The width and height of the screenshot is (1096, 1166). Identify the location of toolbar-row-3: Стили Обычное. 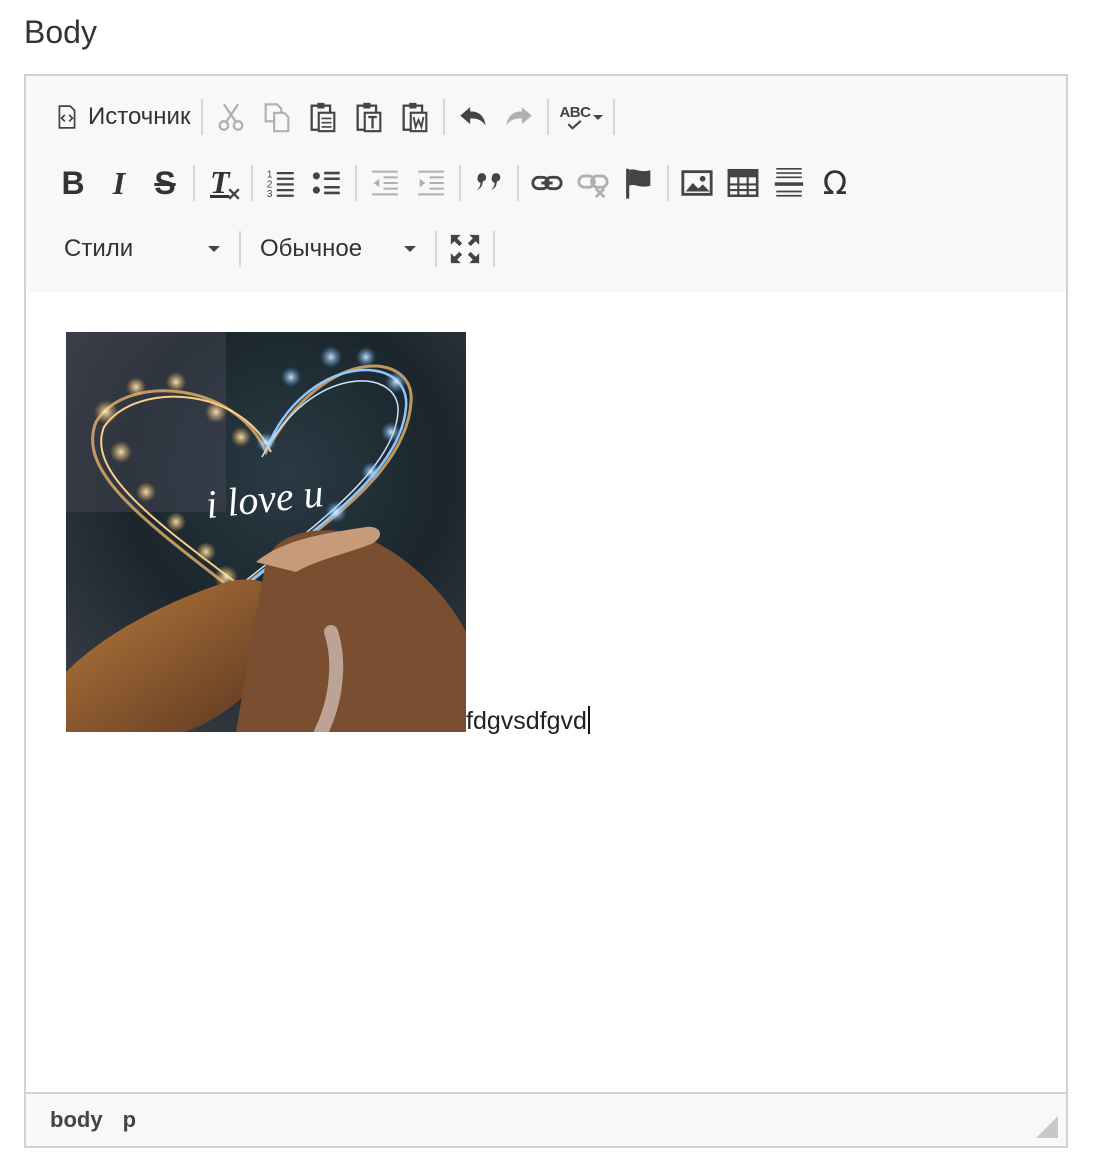
(275, 249).